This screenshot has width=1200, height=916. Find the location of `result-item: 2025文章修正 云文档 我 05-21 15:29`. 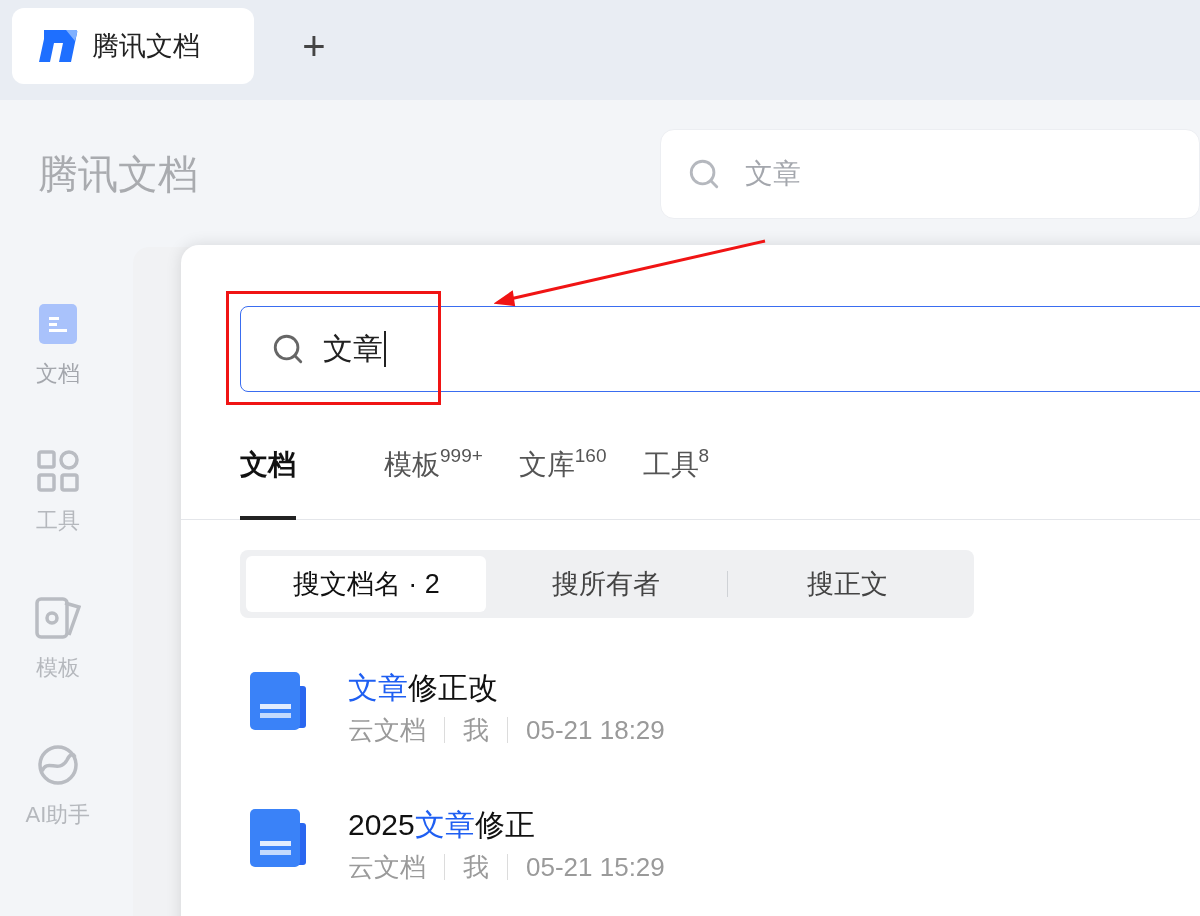

result-item: 2025文章修正 云文档 我 05-21 15:29 is located at coordinates (725, 854).